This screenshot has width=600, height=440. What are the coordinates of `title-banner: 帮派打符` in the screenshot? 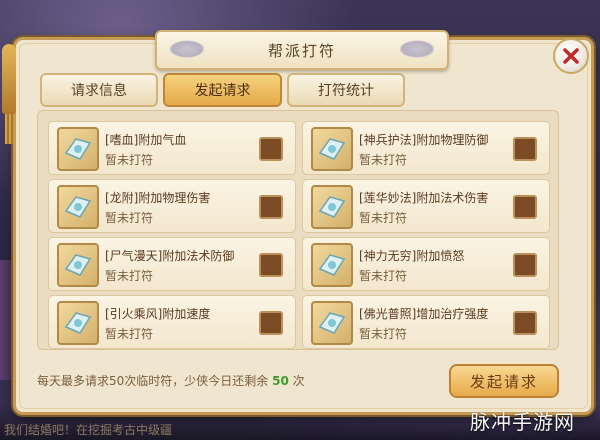 It's located at (302, 50).